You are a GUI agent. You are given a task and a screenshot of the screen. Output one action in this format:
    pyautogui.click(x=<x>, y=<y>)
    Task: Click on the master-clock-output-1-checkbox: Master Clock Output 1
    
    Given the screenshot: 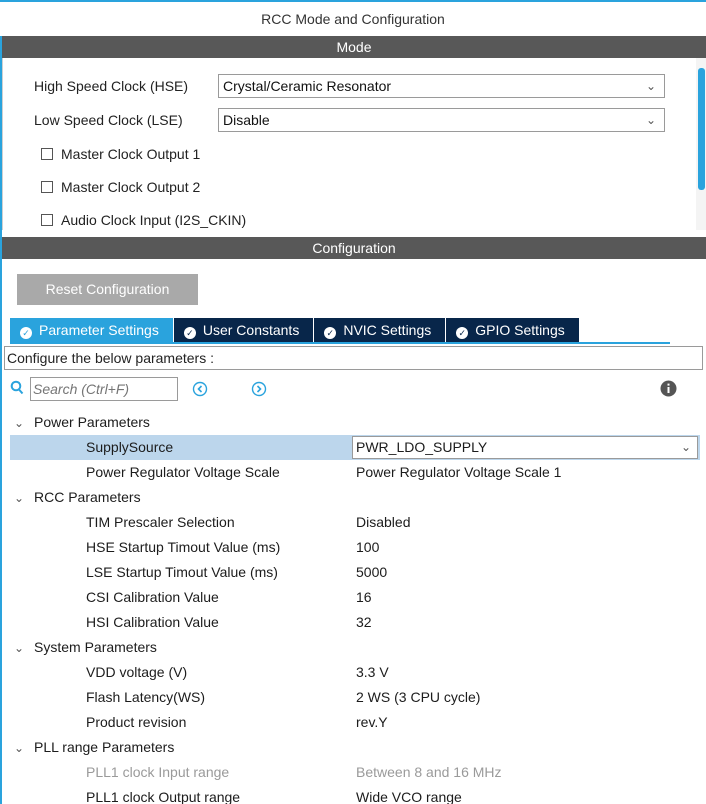 What is the action you would take?
    pyautogui.click(x=120, y=154)
    